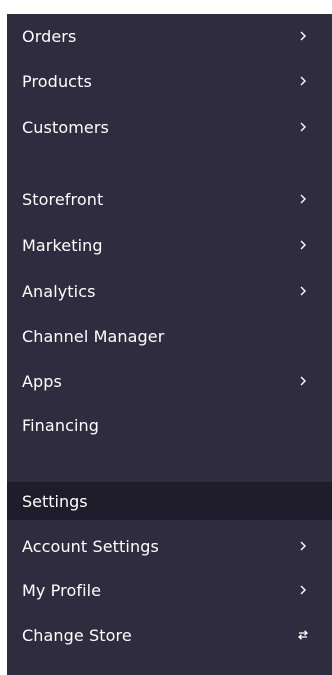 The image size is (332, 675). I want to click on nav-item-orders-label: Orders, so click(49, 36).